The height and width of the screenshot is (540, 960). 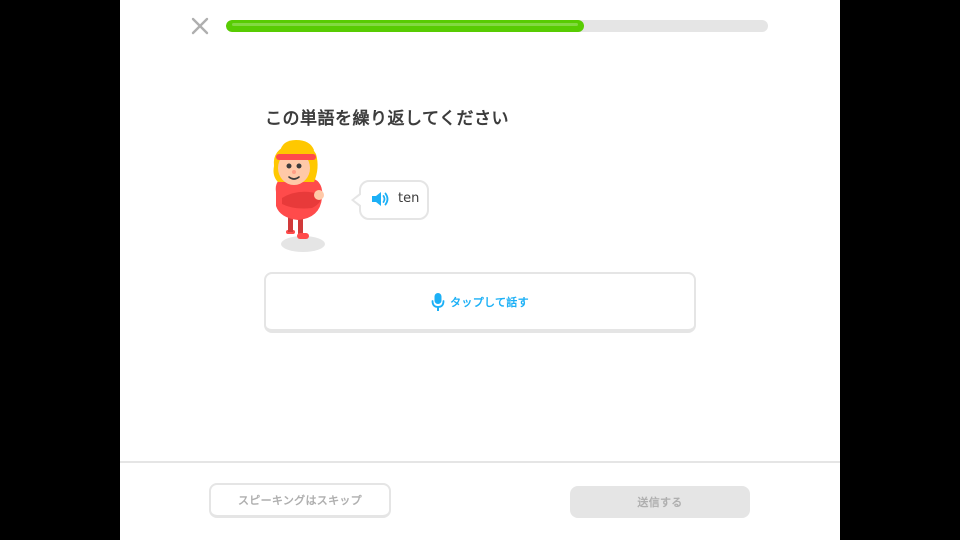 What do you see at coordinates (438, 301) in the screenshot?
I see `microphone-icon` at bounding box center [438, 301].